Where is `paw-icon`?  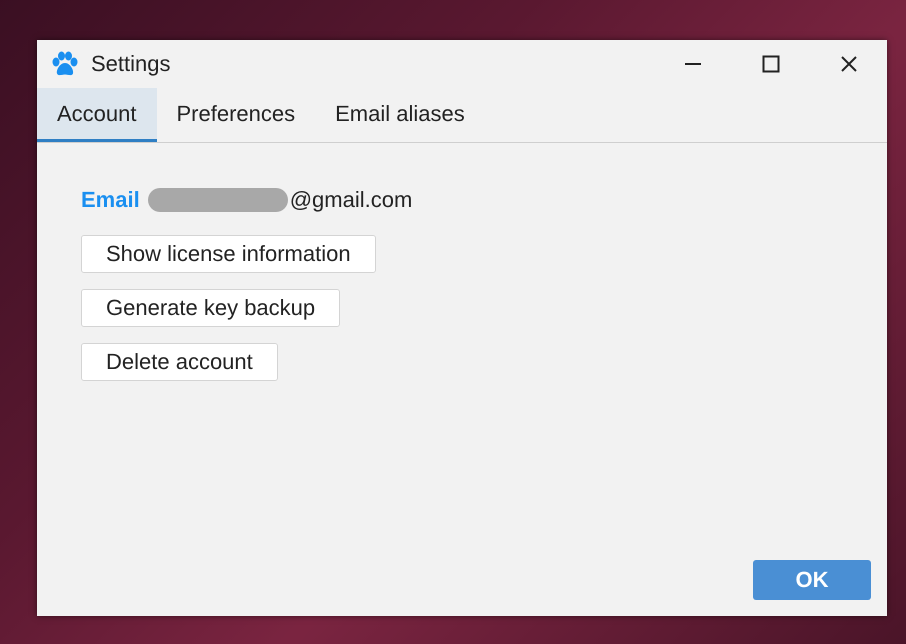 paw-icon is located at coordinates (65, 64).